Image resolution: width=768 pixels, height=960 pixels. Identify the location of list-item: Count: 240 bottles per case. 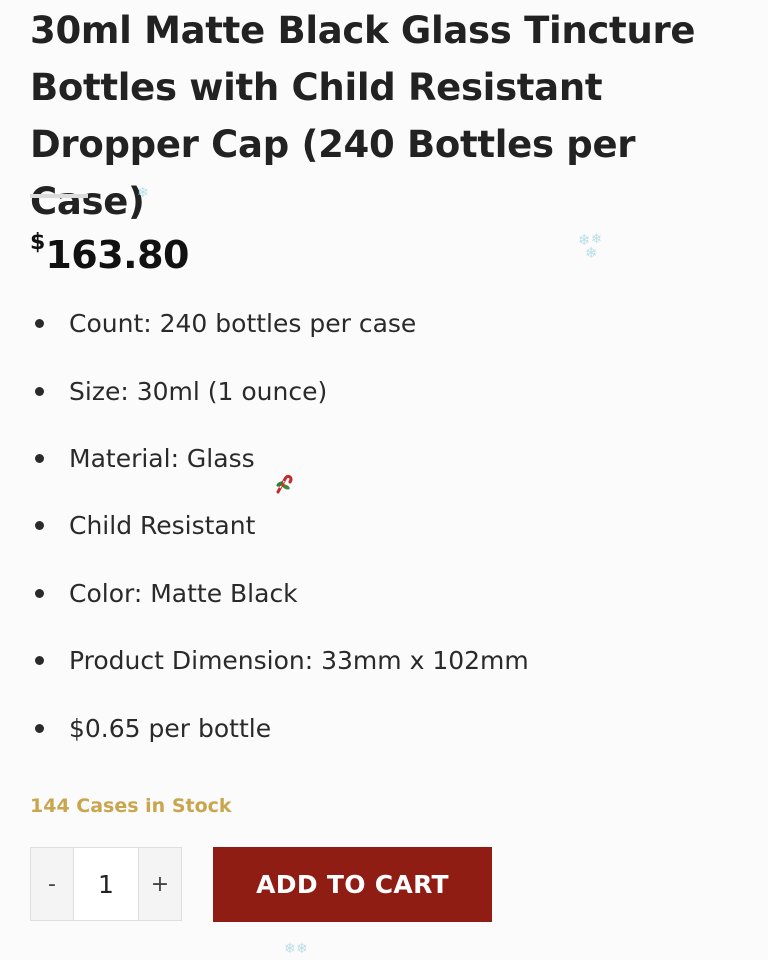
(279, 323).